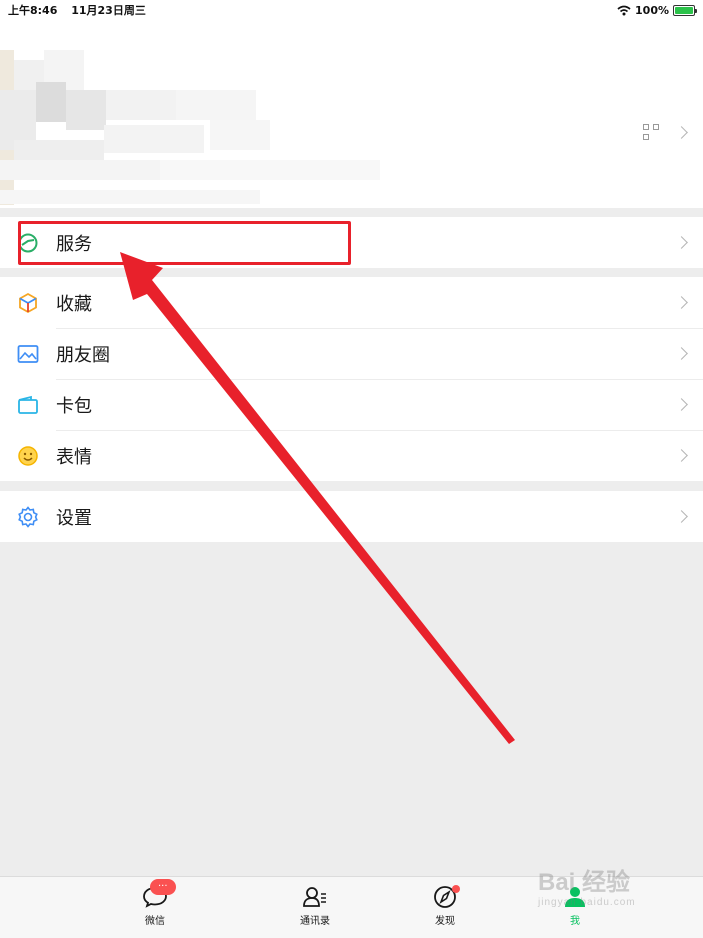 The height and width of the screenshot is (938, 703). What do you see at coordinates (314, 897) in the screenshot?
I see `contacts-icon` at bounding box center [314, 897].